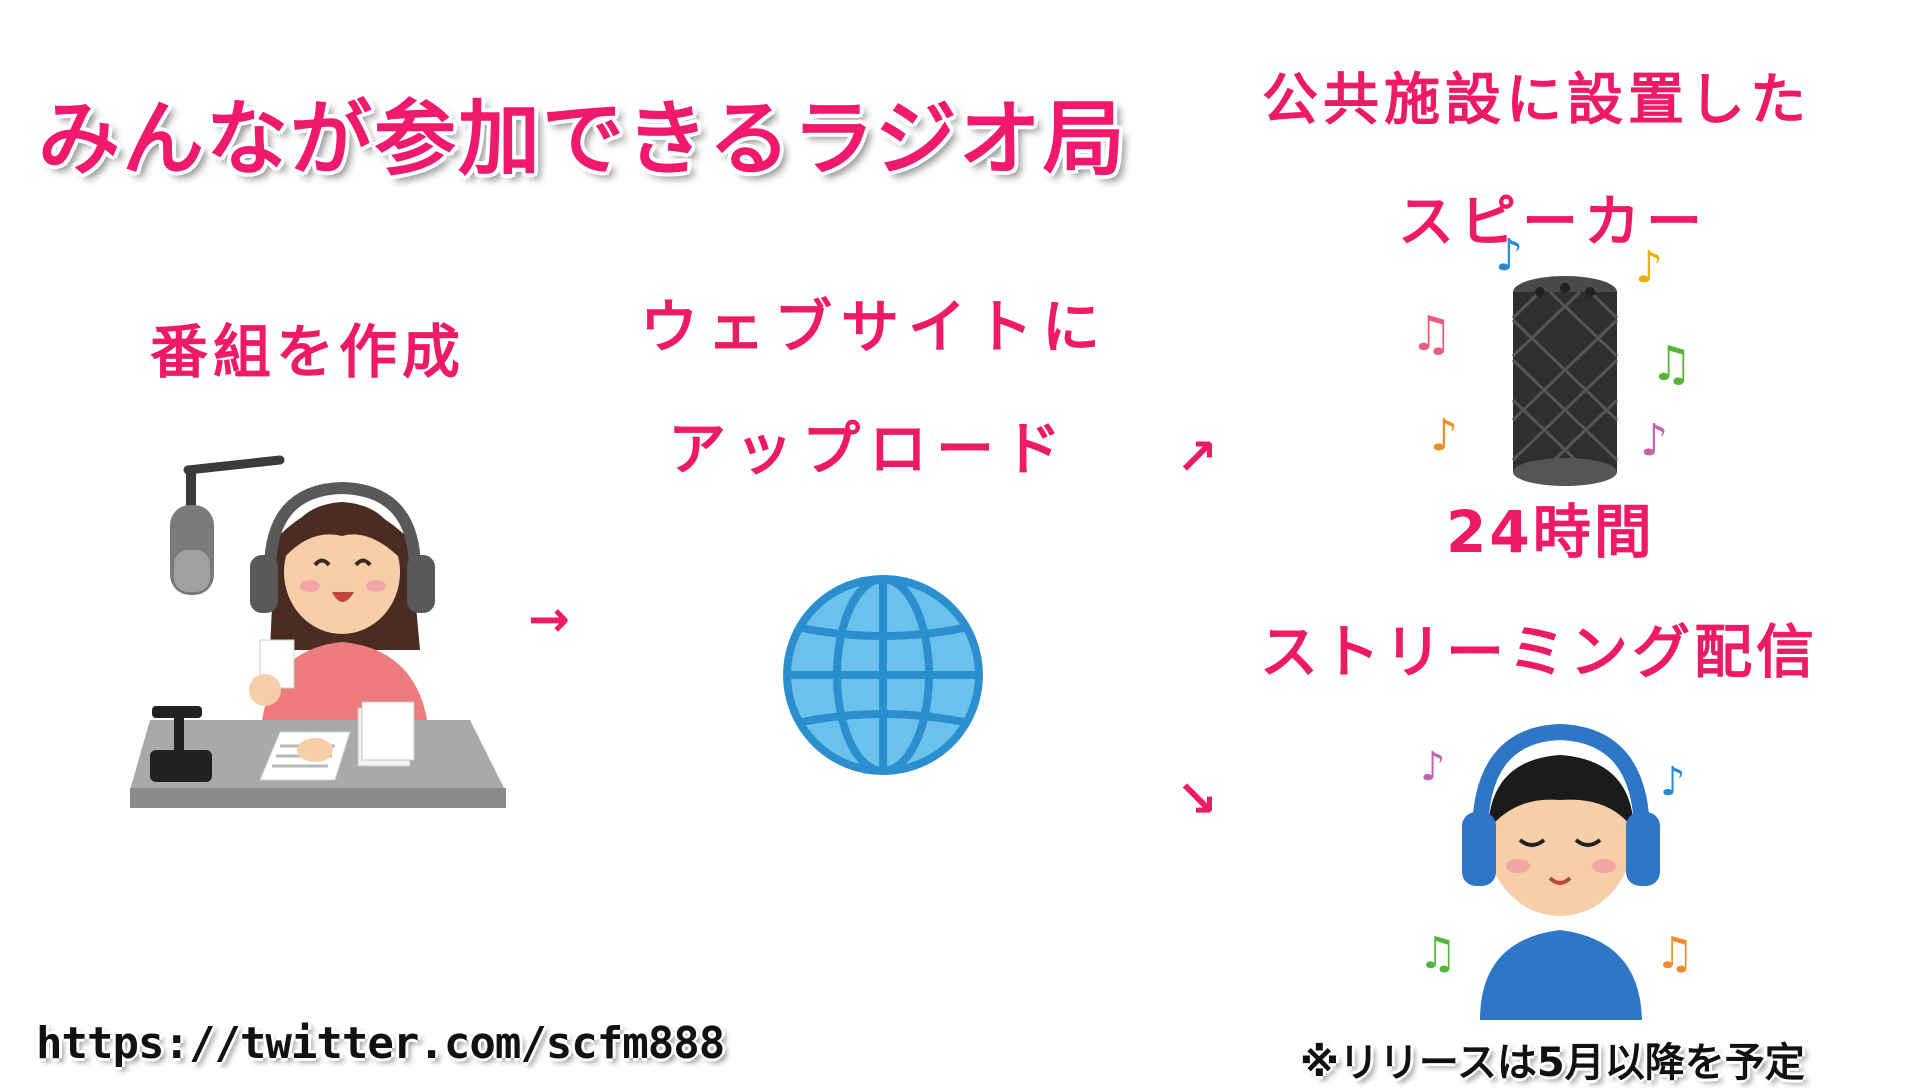 This screenshot has height=1088, width=1920. Describe the element at coordinates (869, 449) in the screenshot. I see `step-upload-label-line2: アップロード` at that location.